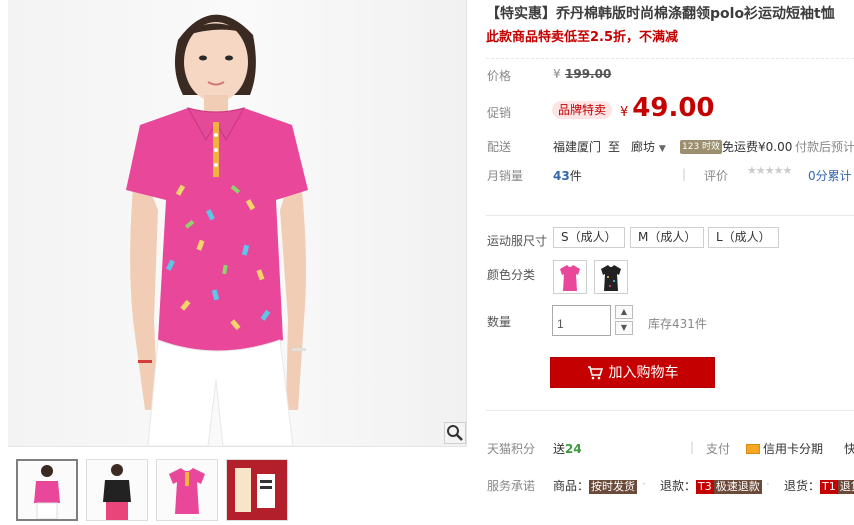 This screenshot has height=525, width=854. What do you see at coordinates (499, 113) in the screenshot?
I see `promo-label: 促销` at bounding box center [499, 113].